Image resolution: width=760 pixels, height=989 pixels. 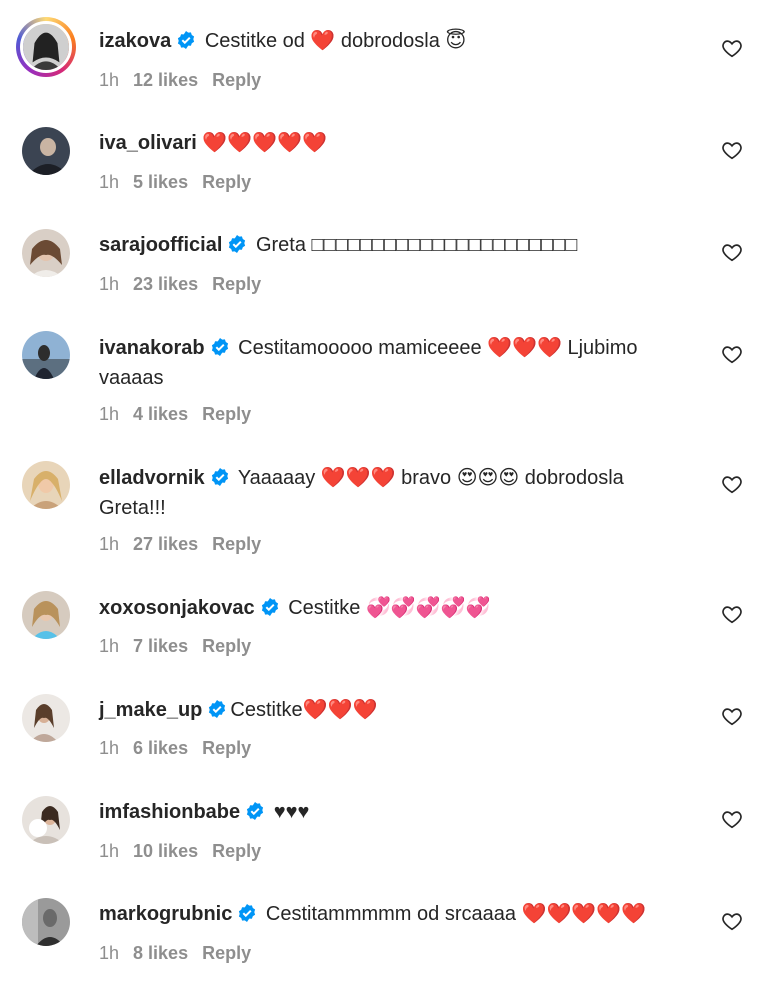 What do you see at coordinates (160, 646) in the screenshot?
I see `likes-count: 7 likes` at bounding box center [160, 646].